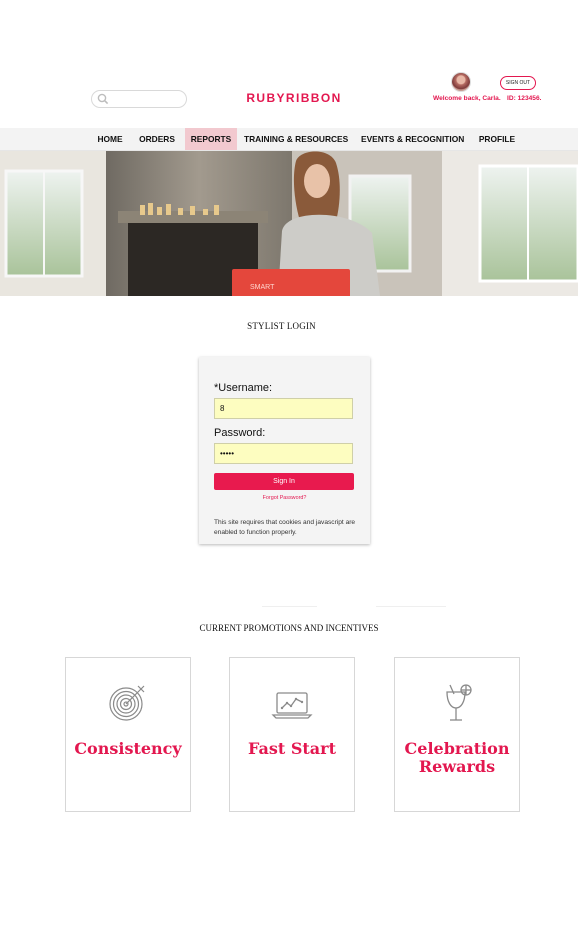 This screenshot has width=578, height=942. What do you see at coordinates (281, 326) in the screenshot?
I see `login-heading: STYLIST LOGIN` at bounding box center [281, 326].